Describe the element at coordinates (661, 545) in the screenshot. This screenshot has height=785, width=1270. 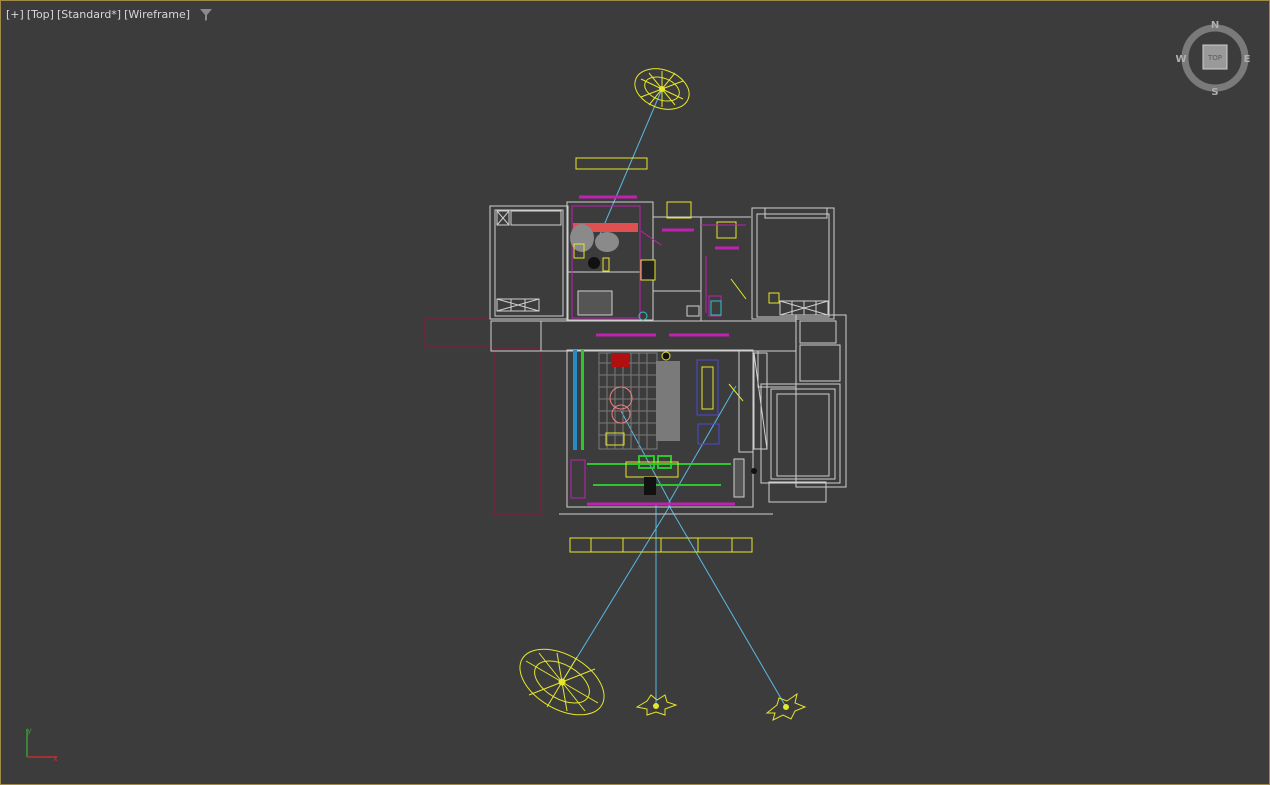
I see `light-panel-bottom` at that location.